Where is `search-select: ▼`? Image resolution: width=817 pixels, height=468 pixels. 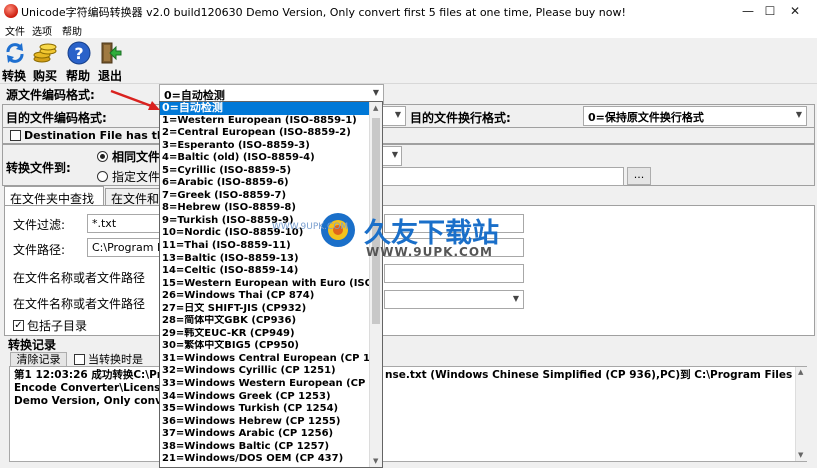 search-select: ▼ is located at coordinates (454, 299).